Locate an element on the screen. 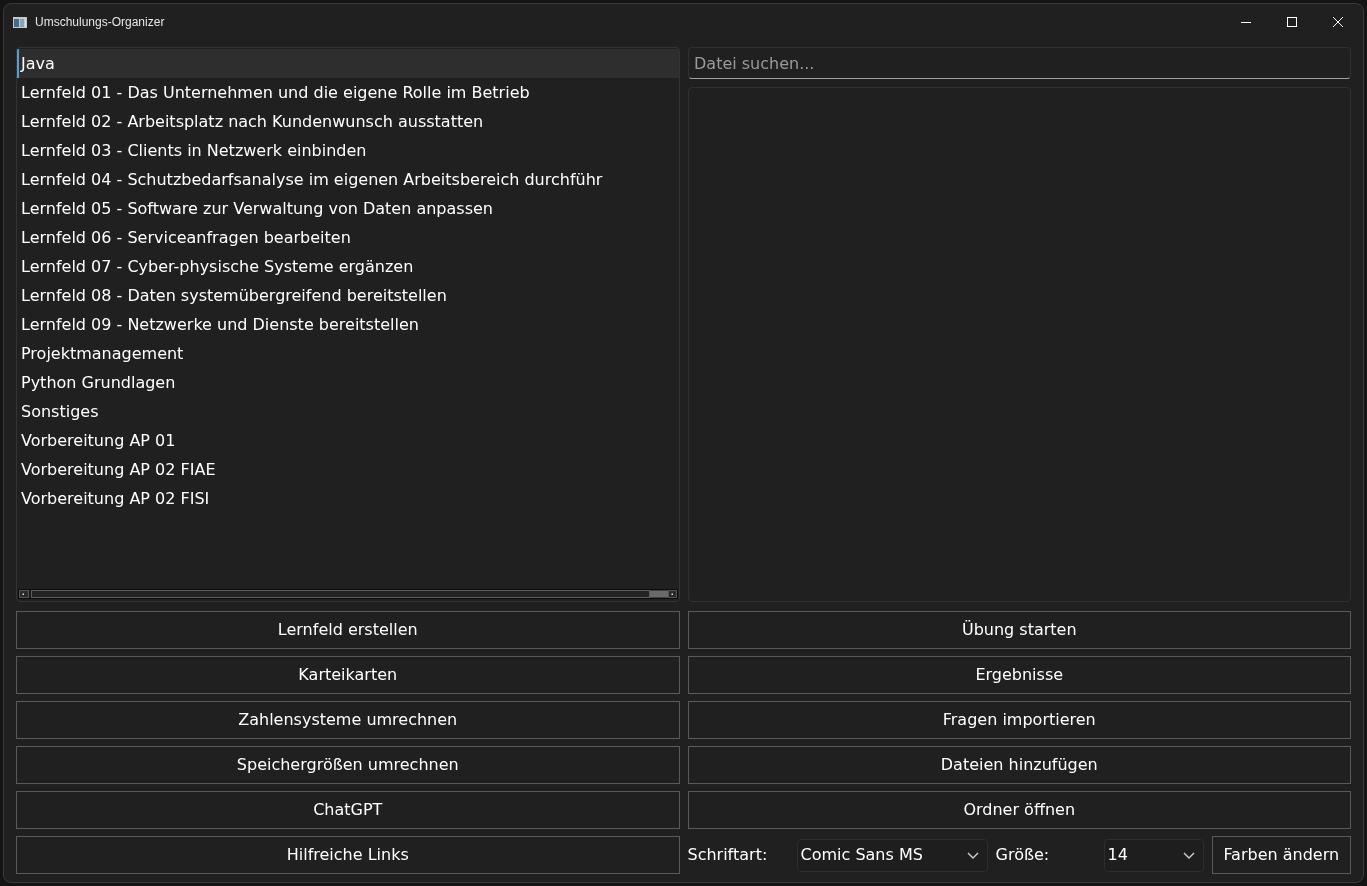 The height and width of the screenshot is (886, 1367). font-label: Schriftart: is located at coordinates (728, 855).